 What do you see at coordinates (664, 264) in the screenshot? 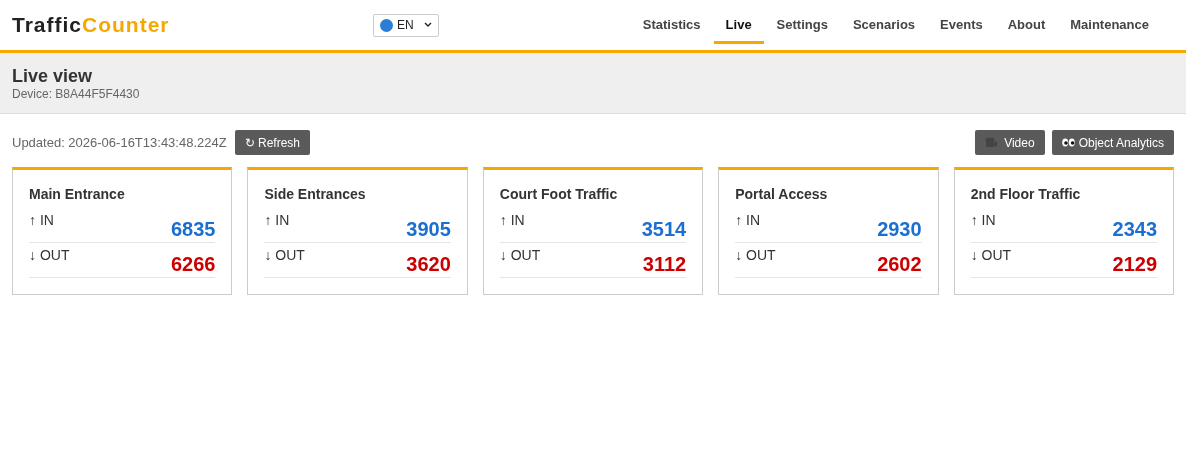
I see `out-count: 3112` at bounding box center [664, 264].